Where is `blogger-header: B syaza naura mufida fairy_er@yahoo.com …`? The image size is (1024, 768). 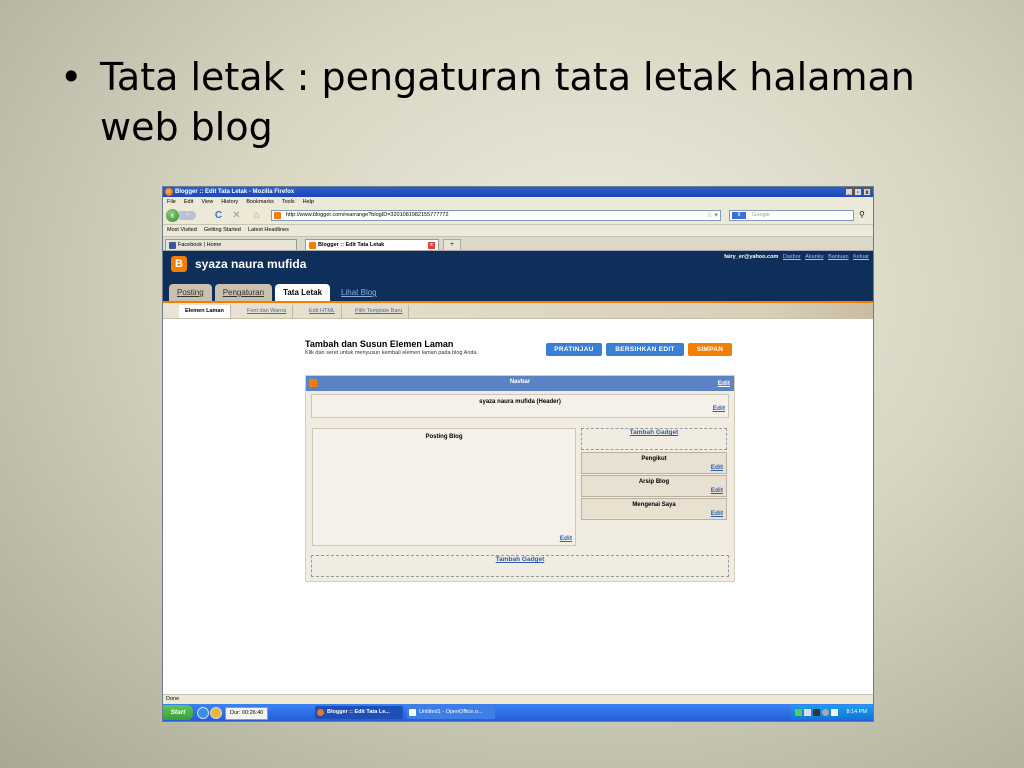
blogger-header: B syaza naura mufida fairy_er@yahoo.com … is located at coordinates (518, 276).